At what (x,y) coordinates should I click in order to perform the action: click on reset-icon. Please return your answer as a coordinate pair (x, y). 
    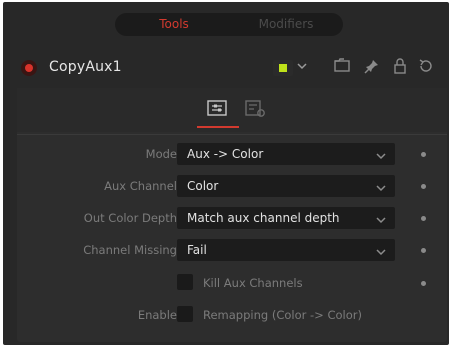
    Looking at the image, I should click on (426, 67).